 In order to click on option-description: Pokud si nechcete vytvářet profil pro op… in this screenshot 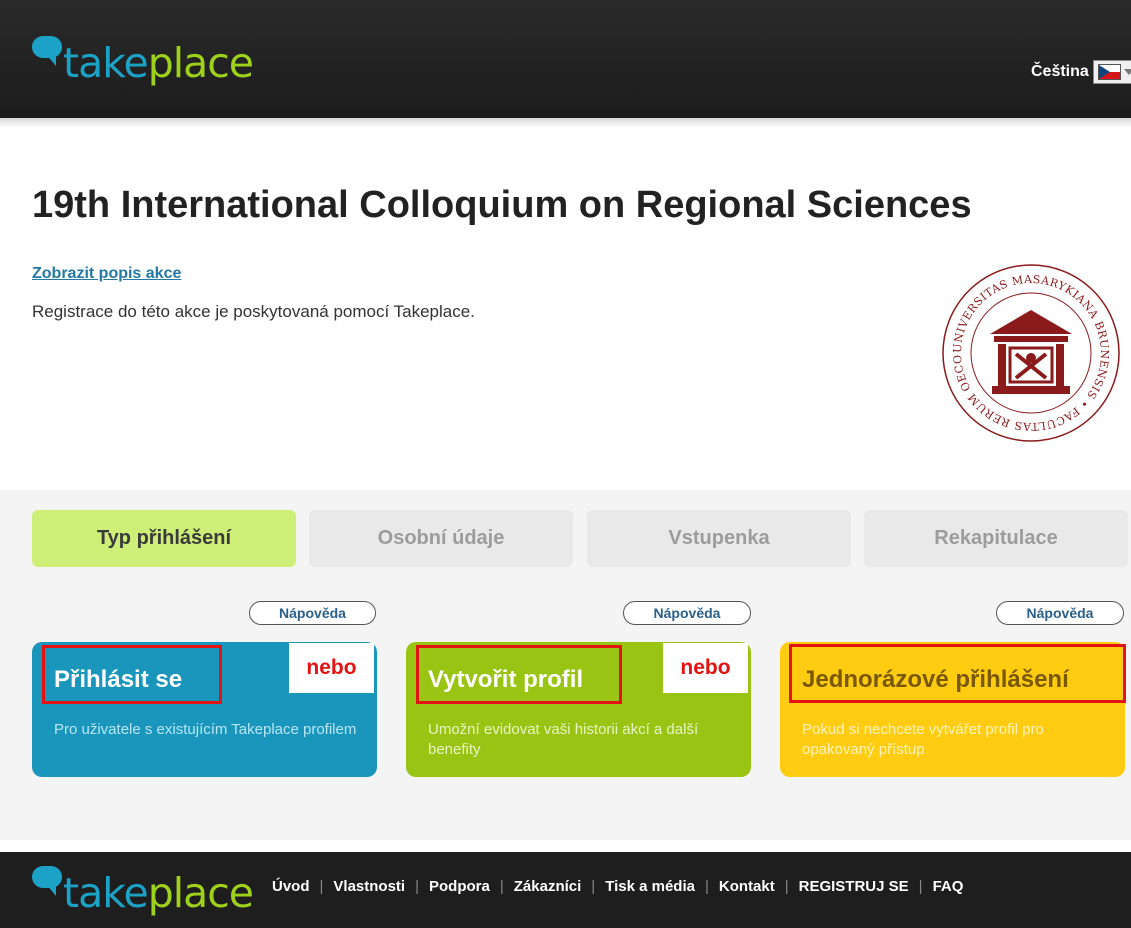, I will do `click(923, 739)`.